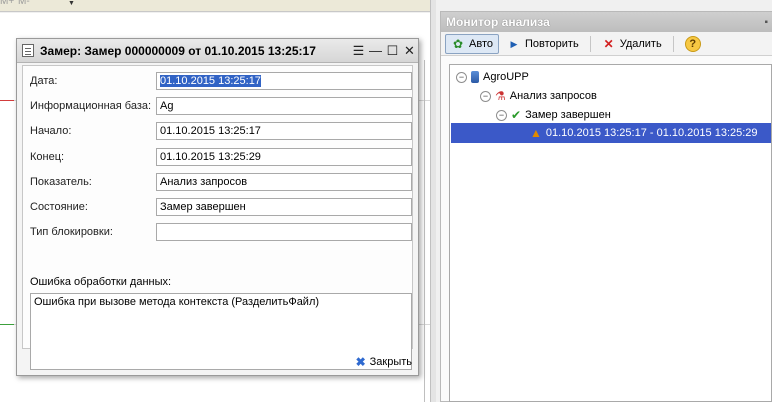 The height and width of the screenshot is (402, 772). I want to click on date-field: 01.10.2015 13:25:17, so click(284, 81).